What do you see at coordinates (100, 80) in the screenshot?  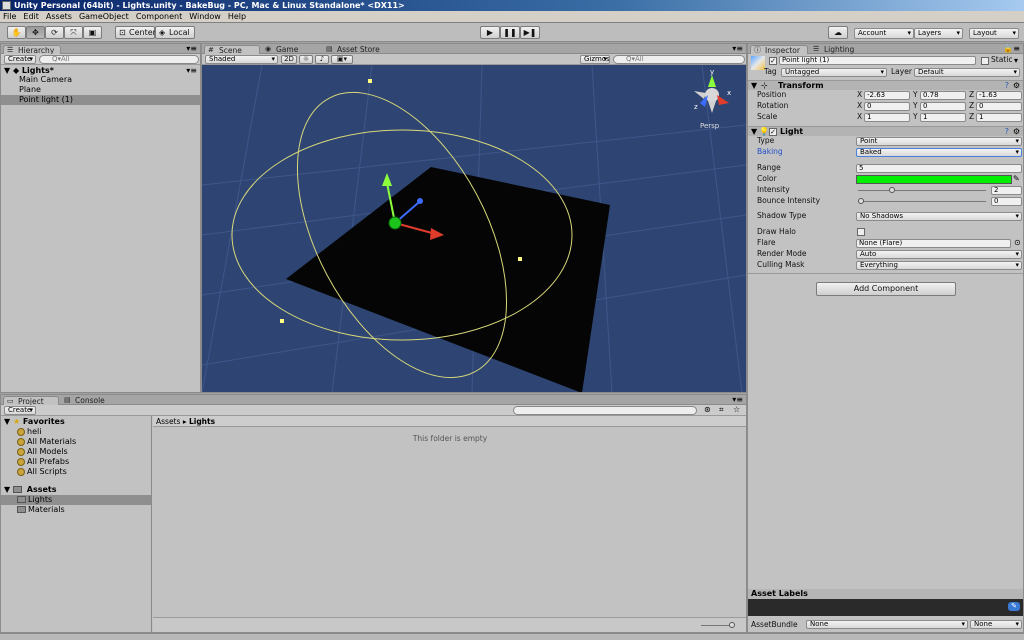 I see `hierarchy-item-main-camera: Main Camera` at bounding box center [100, 80].